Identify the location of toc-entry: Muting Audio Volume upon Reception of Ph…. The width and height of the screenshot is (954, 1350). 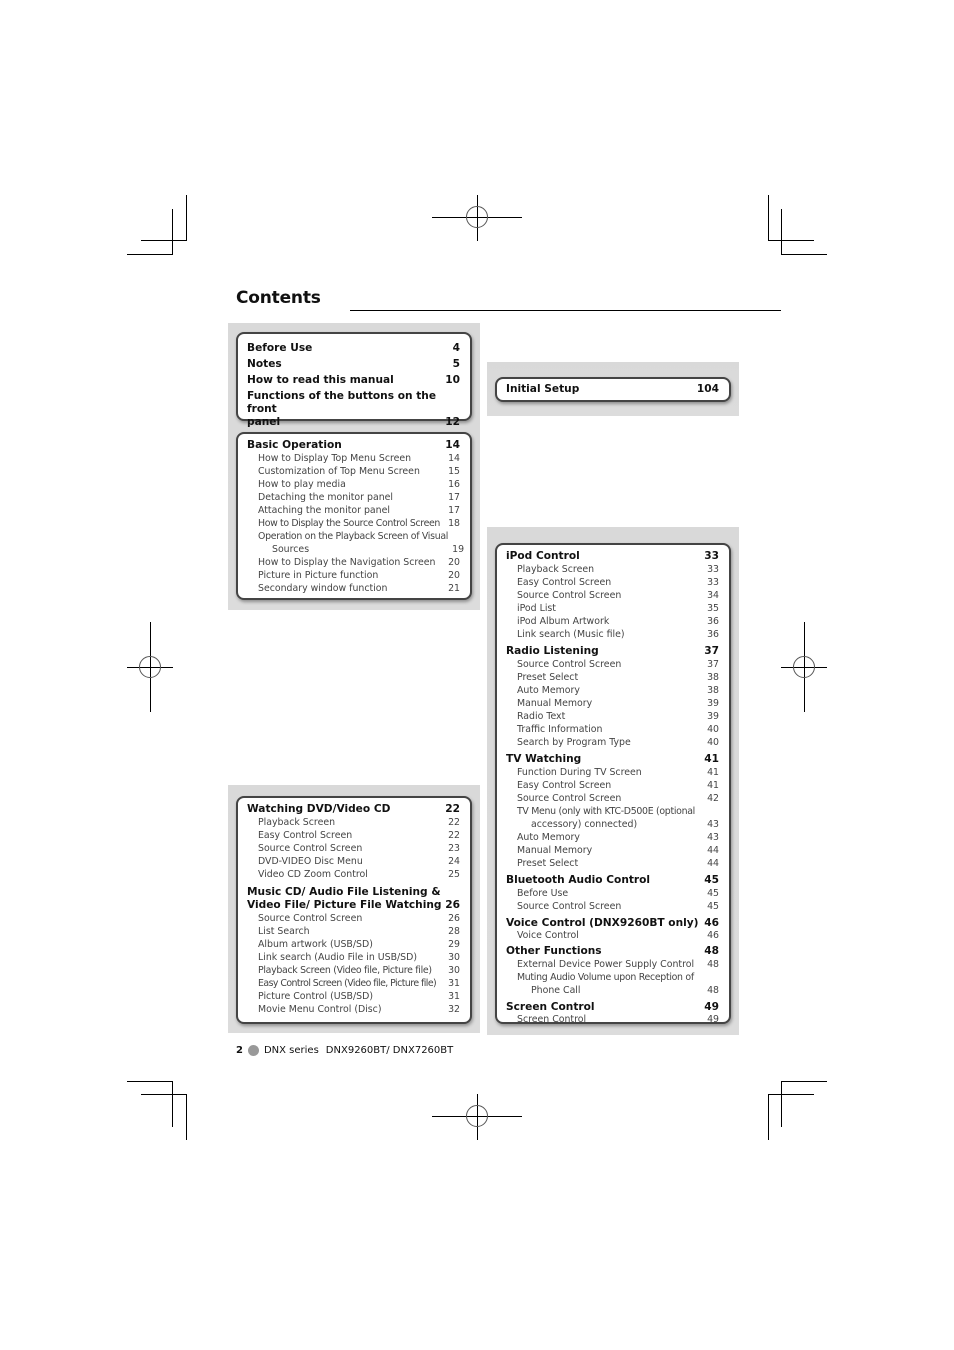
(612, 984).